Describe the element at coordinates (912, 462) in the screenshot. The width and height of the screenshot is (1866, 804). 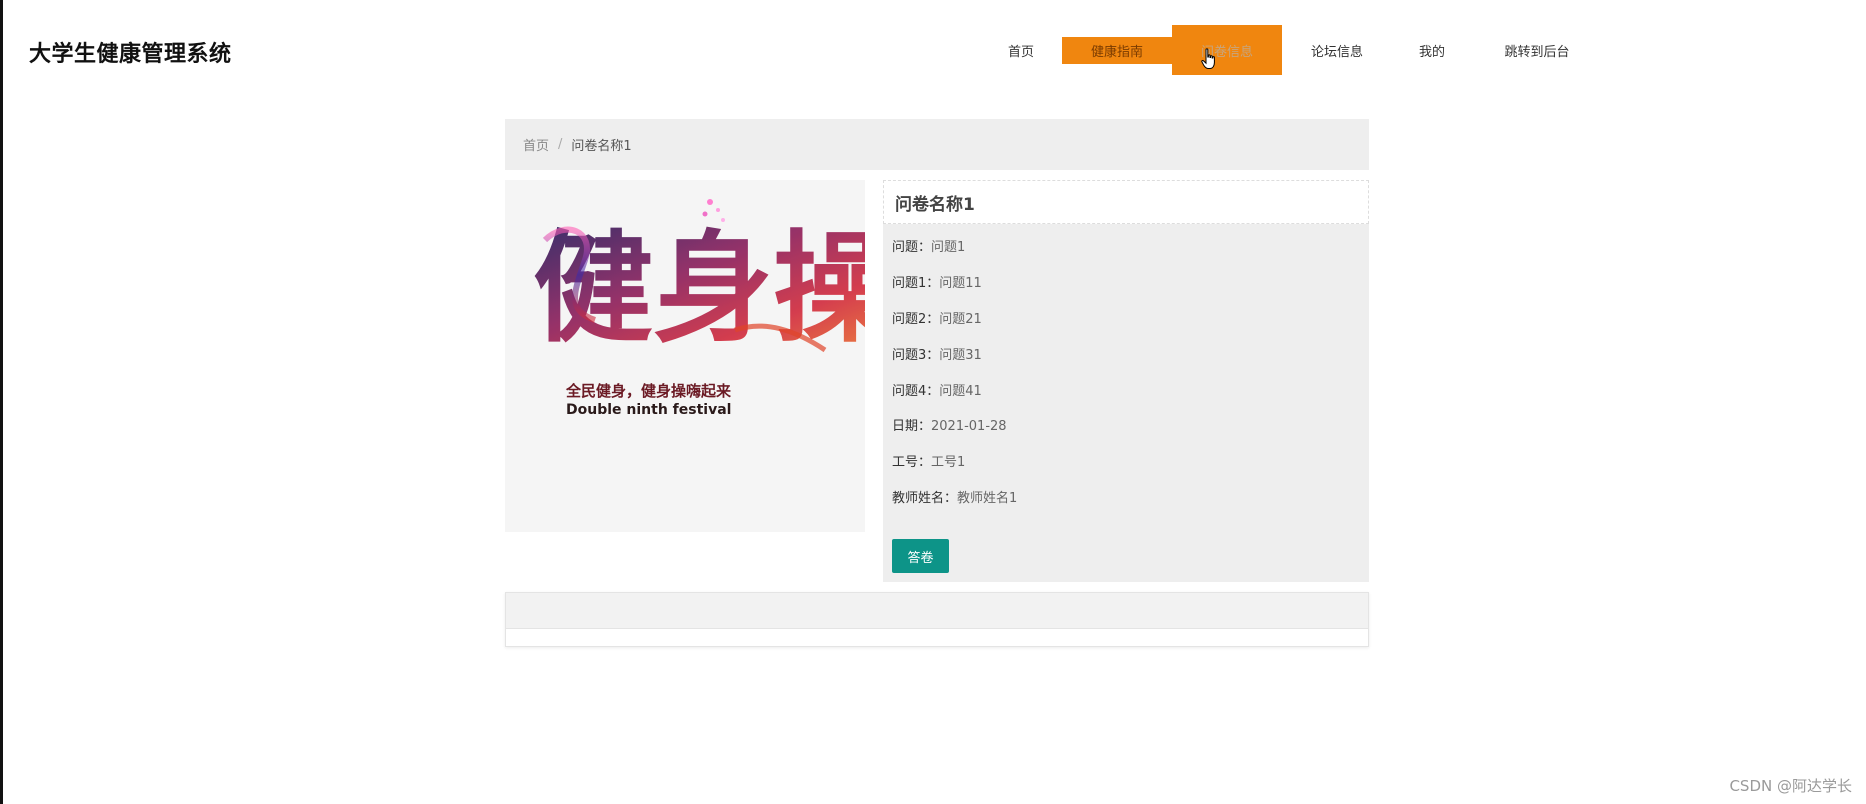
I see `field-label: 工号：` at that location.